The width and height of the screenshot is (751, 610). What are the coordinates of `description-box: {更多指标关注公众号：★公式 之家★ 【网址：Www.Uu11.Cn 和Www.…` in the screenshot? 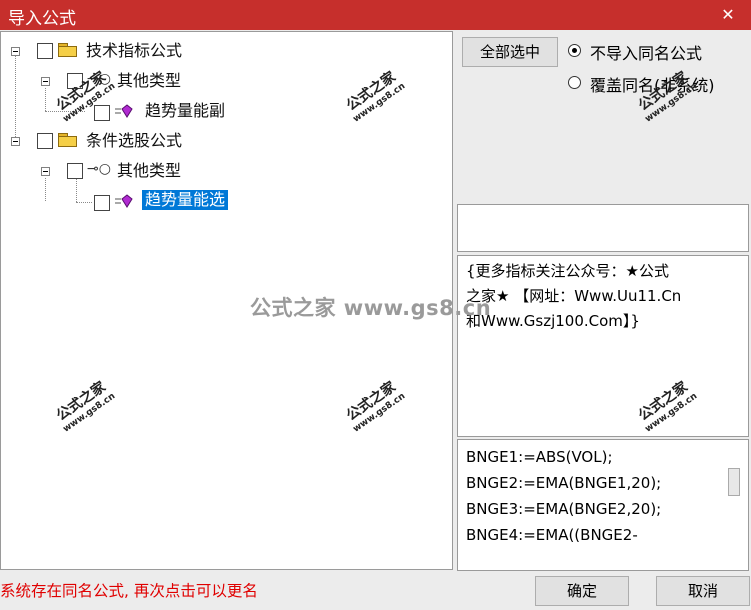 It's located at (603, 346).